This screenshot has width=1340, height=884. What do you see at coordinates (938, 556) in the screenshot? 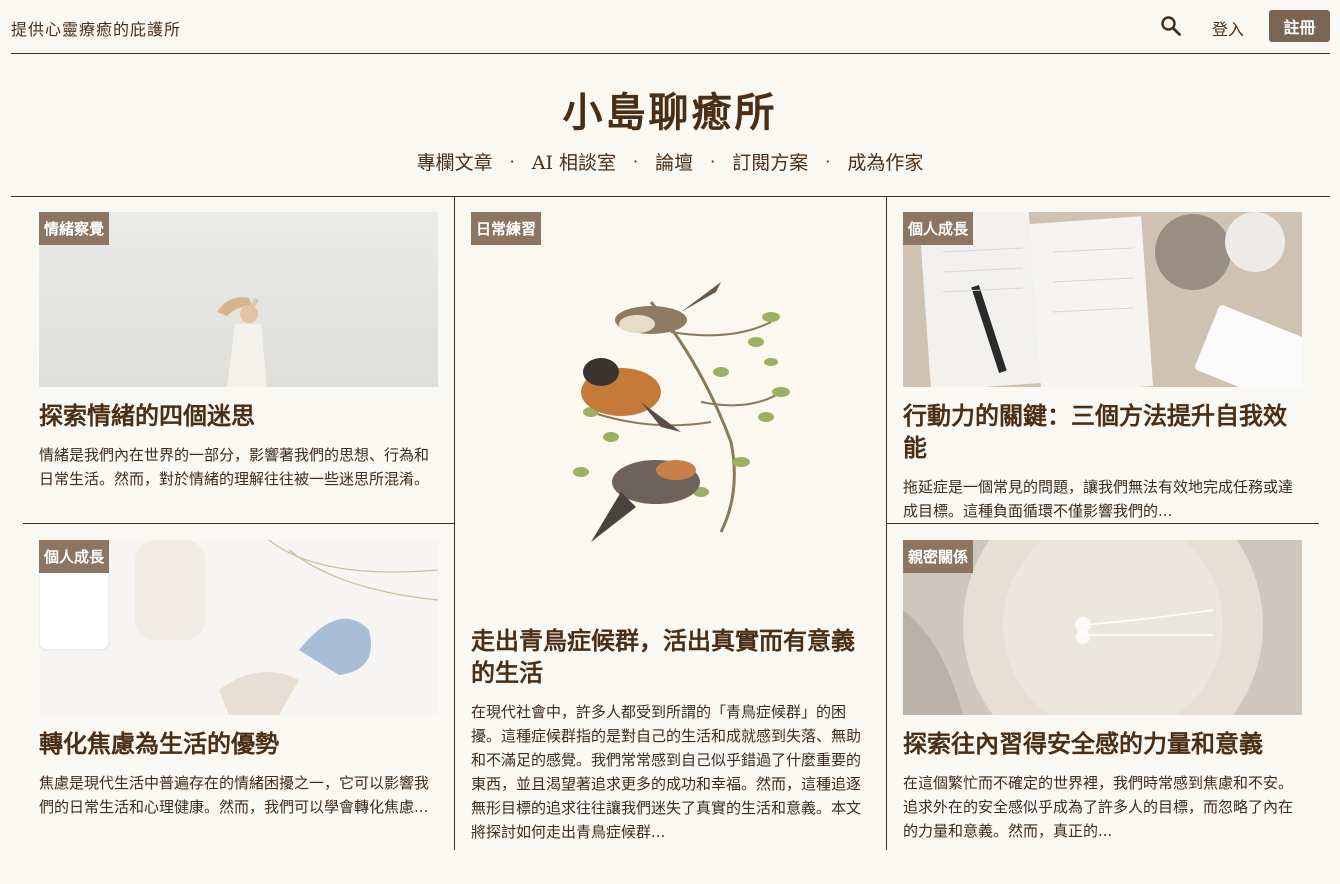
I see `category-tag: 親密關係` at bounding box center [938, 556].